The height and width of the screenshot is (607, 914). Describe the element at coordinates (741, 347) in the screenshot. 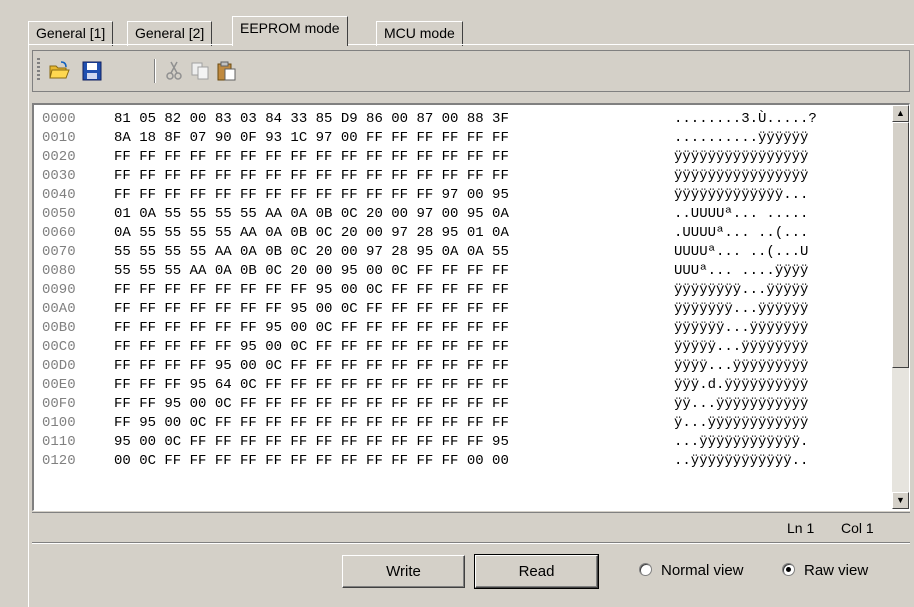

I see `row-ascii: ÿÿÿÿÿ...ÿÿÿÿÿÿÿÿ` at that location.